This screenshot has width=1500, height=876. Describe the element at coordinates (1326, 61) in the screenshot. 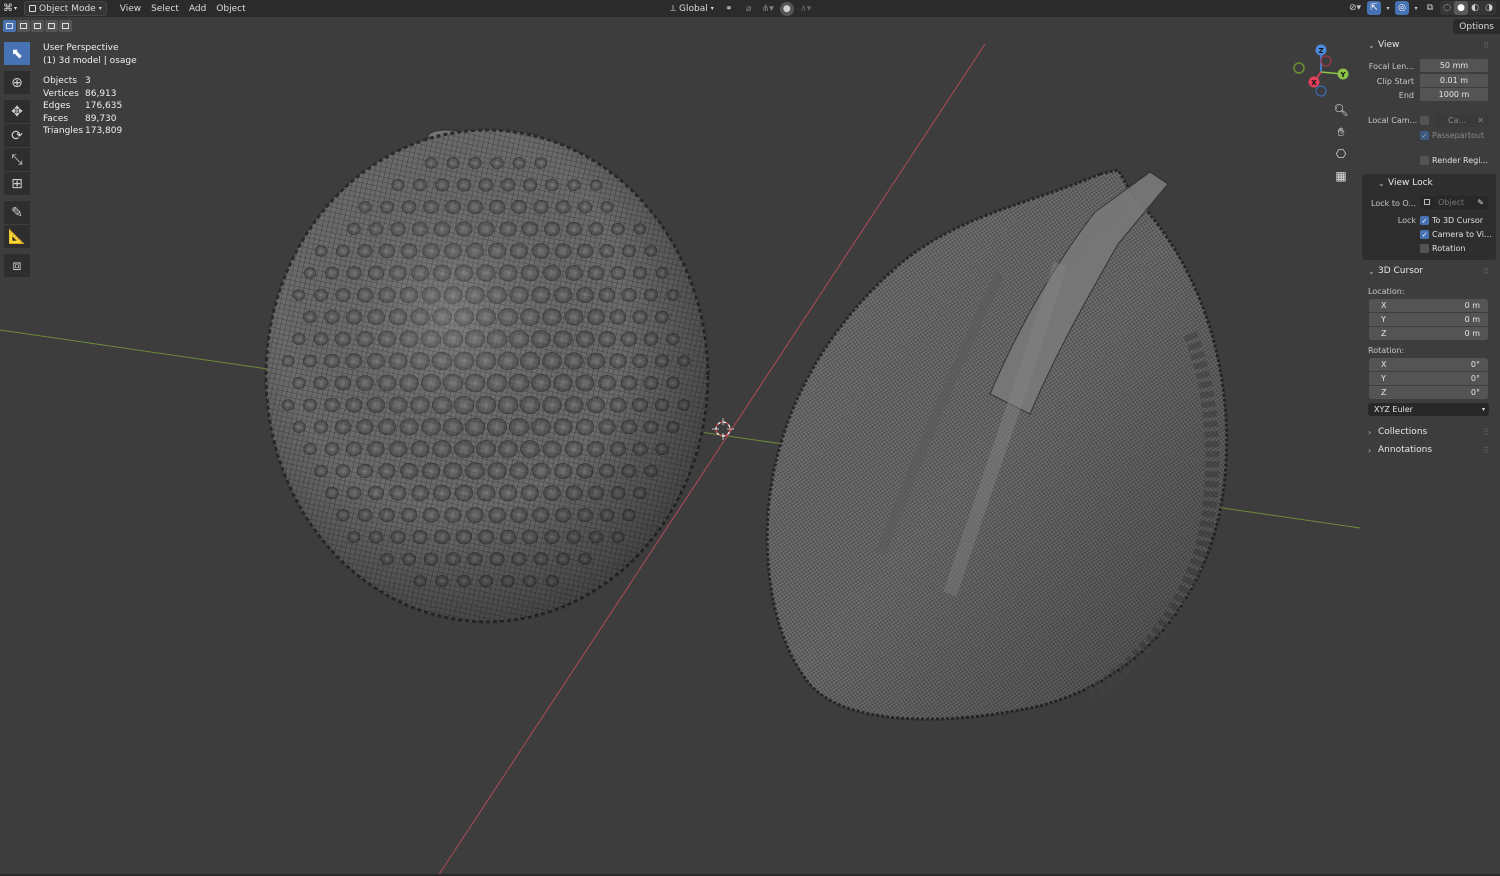

I see `neg-x-axis-handle` at that location.